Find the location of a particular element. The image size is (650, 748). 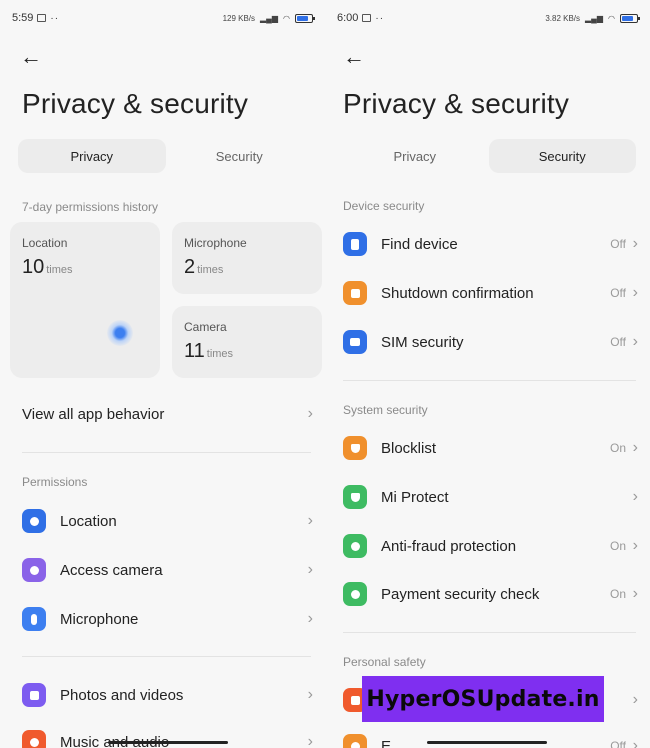

watermark-text: HyperOSUpdate.in is located at coordinates (483, 699).